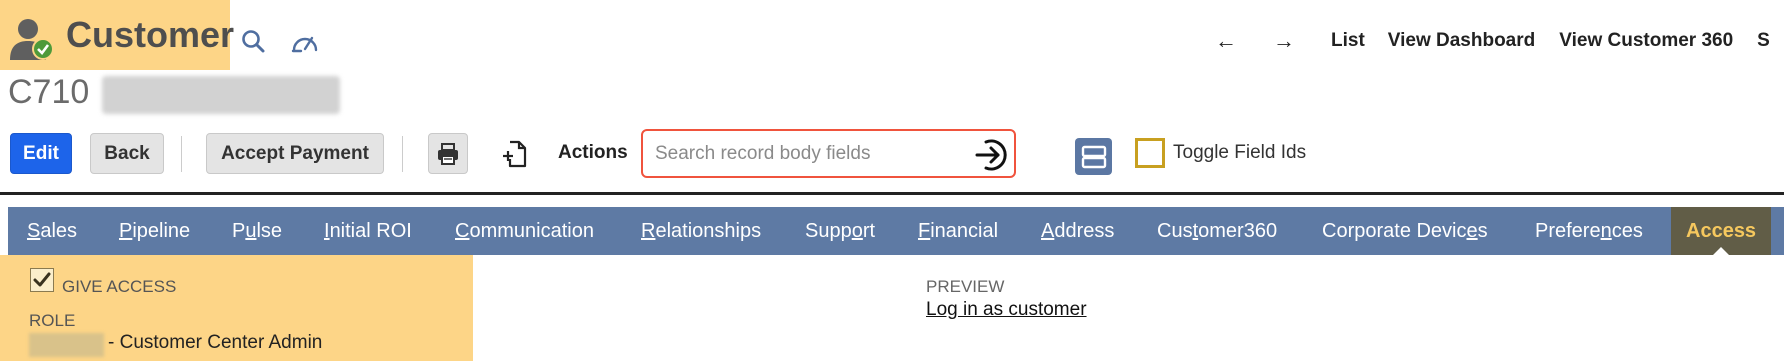  I want to click on tab-communication: Communication, so click(524, 231).